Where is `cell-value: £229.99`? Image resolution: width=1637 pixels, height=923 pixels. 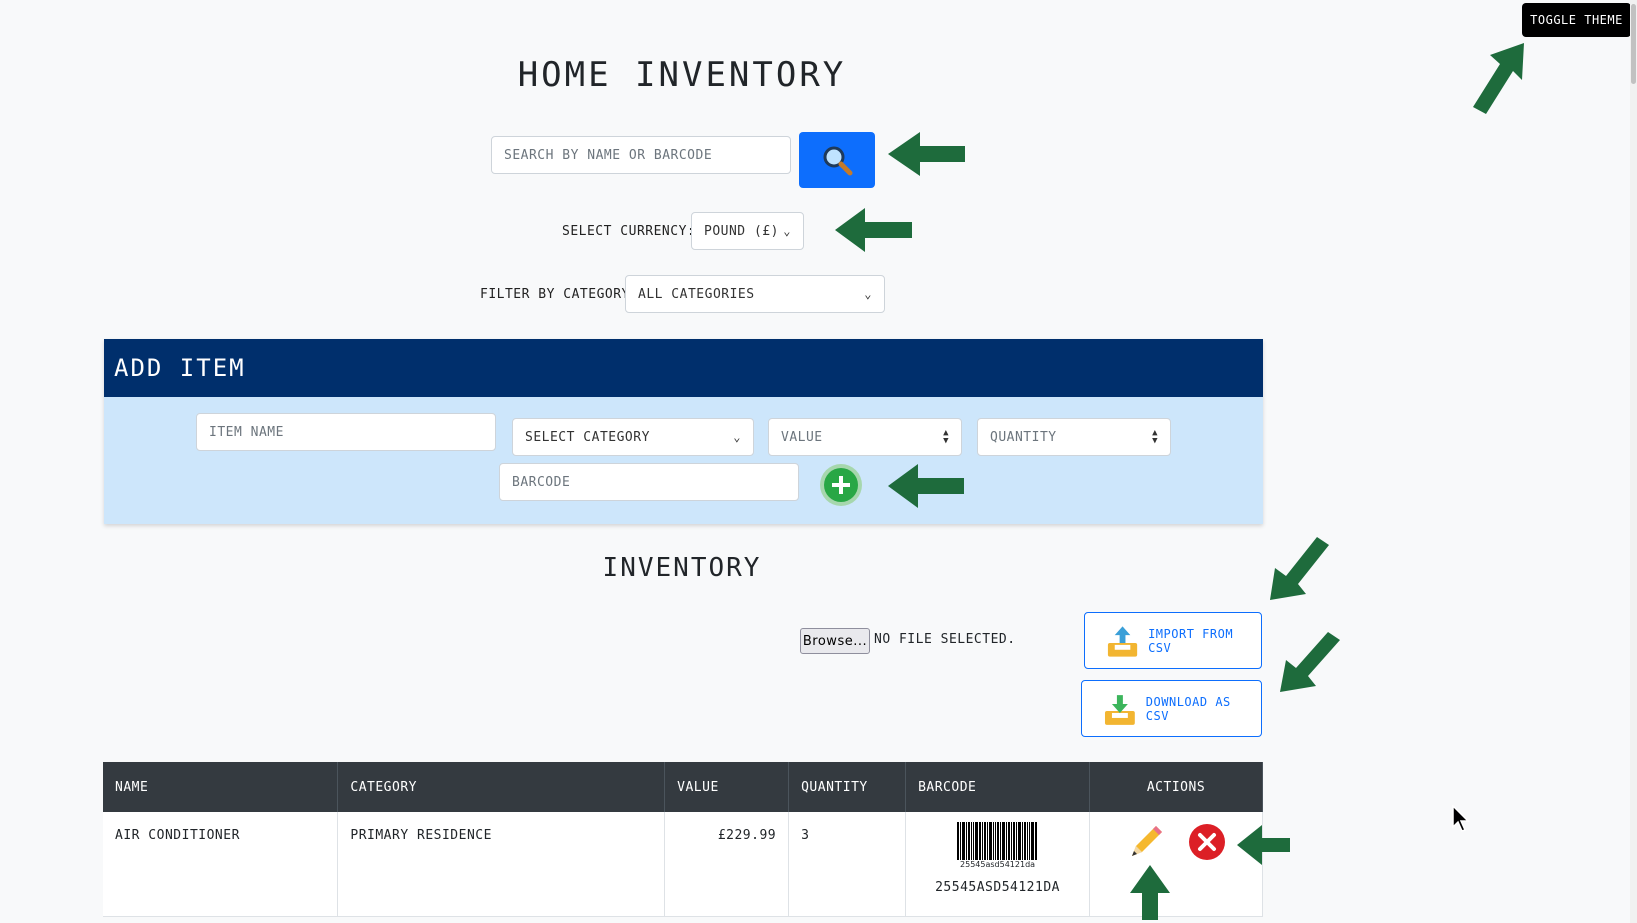 cell-value: £229.99 is located at coordinates (727, 864).